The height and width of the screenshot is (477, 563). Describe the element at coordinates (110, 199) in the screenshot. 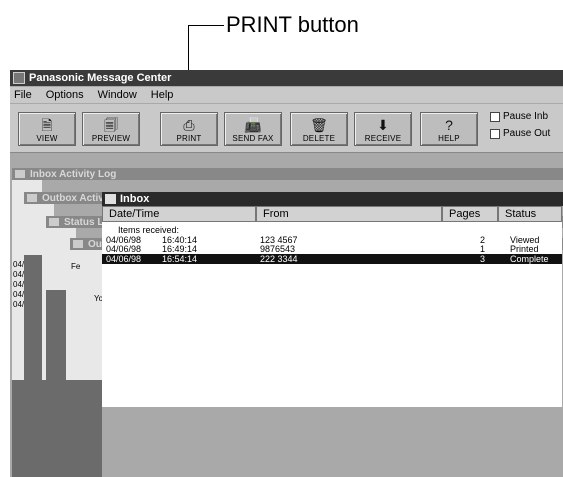

I see `inbox-window-icon` at that location.